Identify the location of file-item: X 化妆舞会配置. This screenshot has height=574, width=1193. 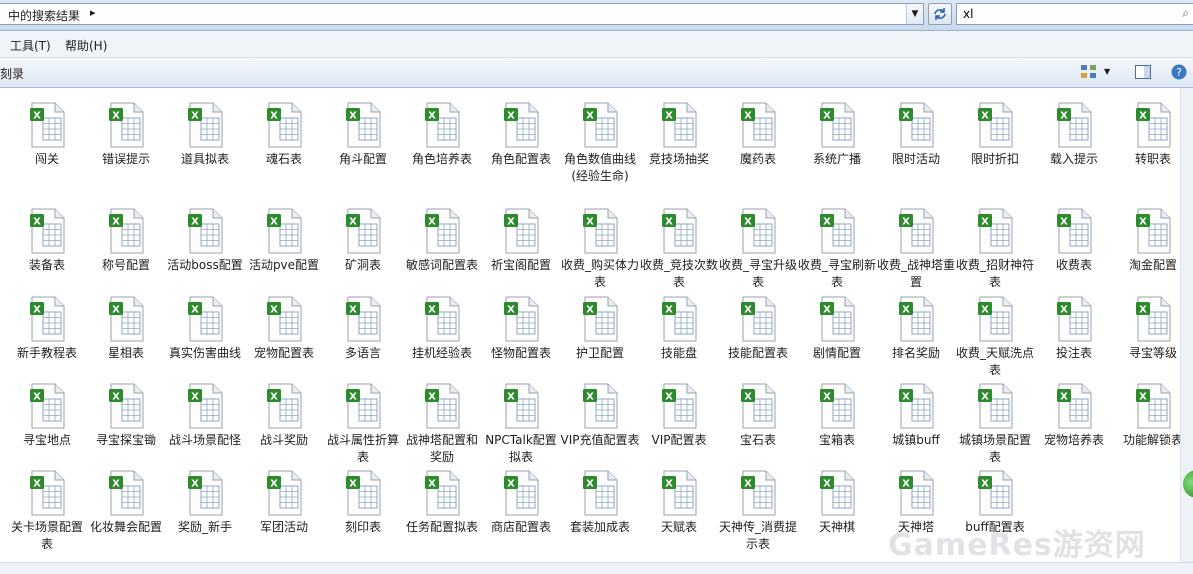
(126, 517).